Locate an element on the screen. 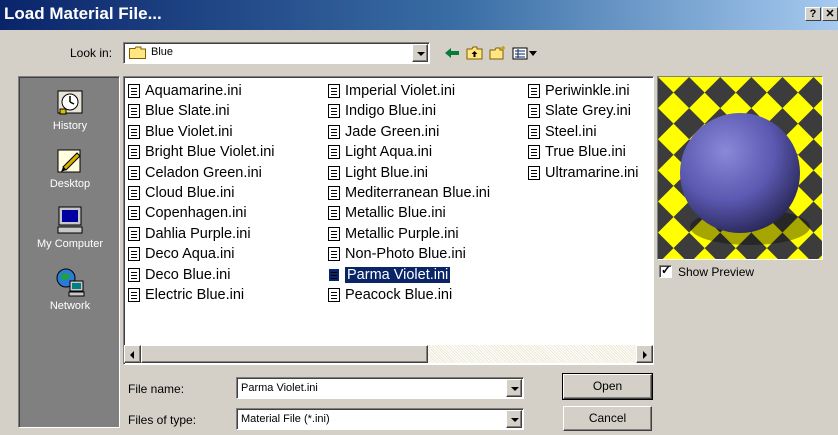  place-my-computer-label: My Computer is located at coordinates (70, 244).